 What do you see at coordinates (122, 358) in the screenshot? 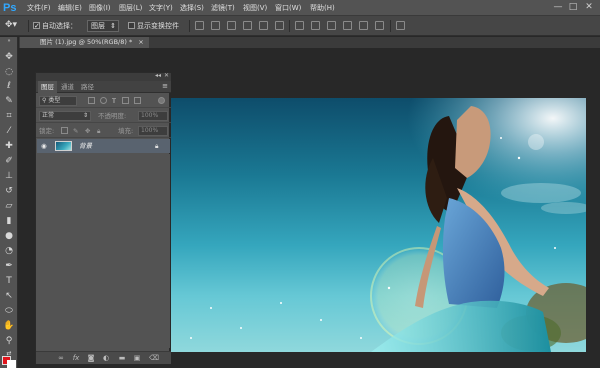
I see `group-icon: ▬` at bounding box center [122, 358].